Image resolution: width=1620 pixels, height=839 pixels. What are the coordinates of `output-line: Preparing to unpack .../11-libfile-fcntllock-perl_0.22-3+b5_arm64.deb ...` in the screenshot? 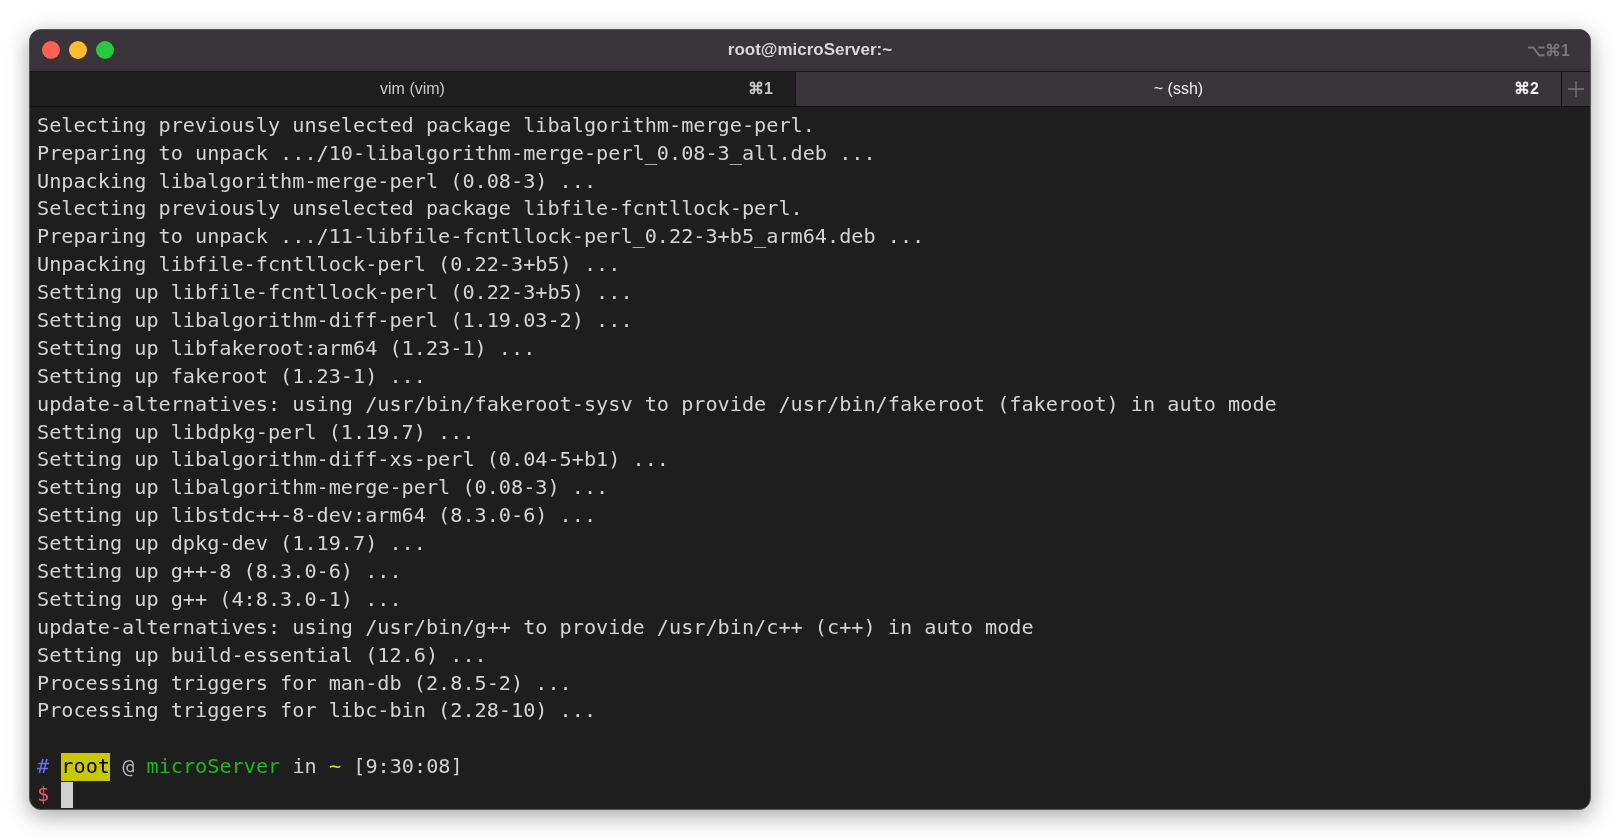 It's located at (481, 236).